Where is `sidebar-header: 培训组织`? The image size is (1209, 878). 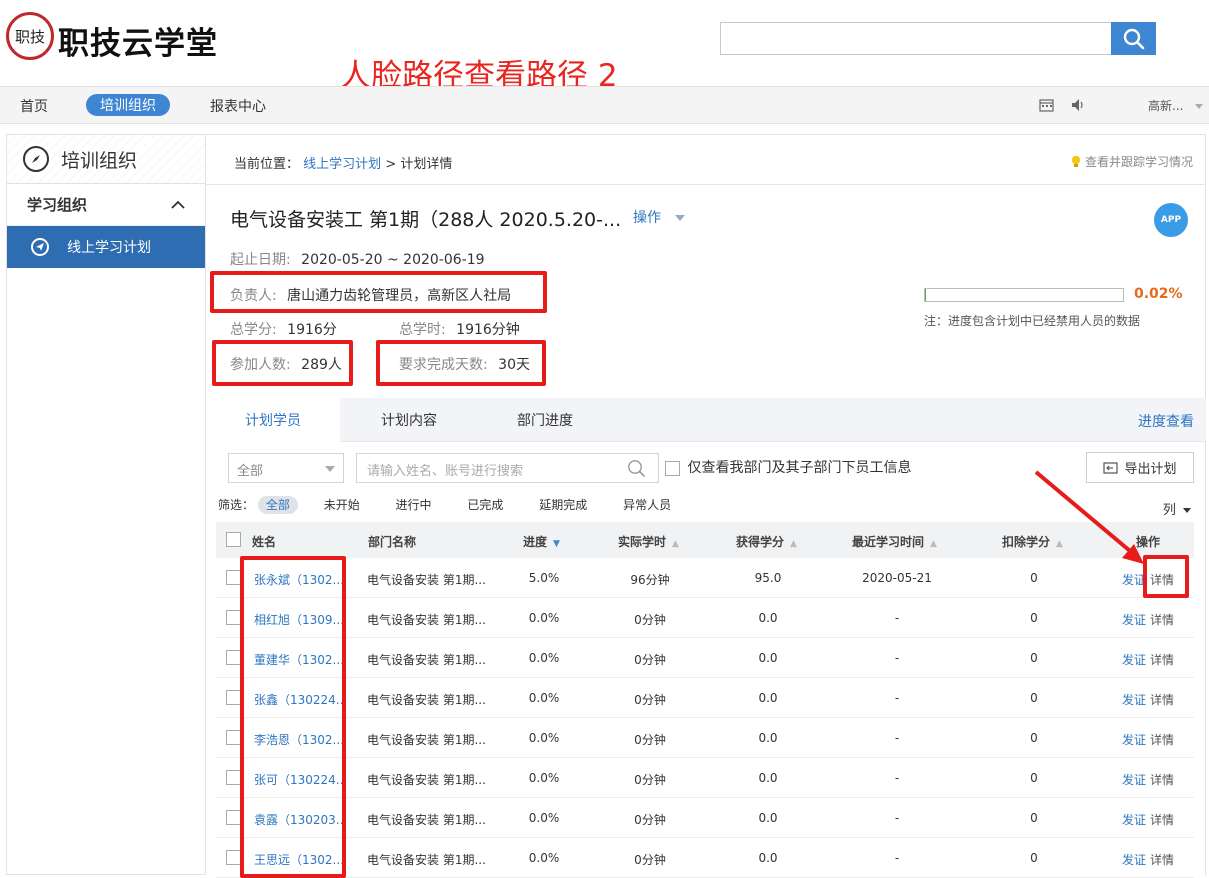
sidebar-header: 培训组织 is located at coordinates (106, 159).